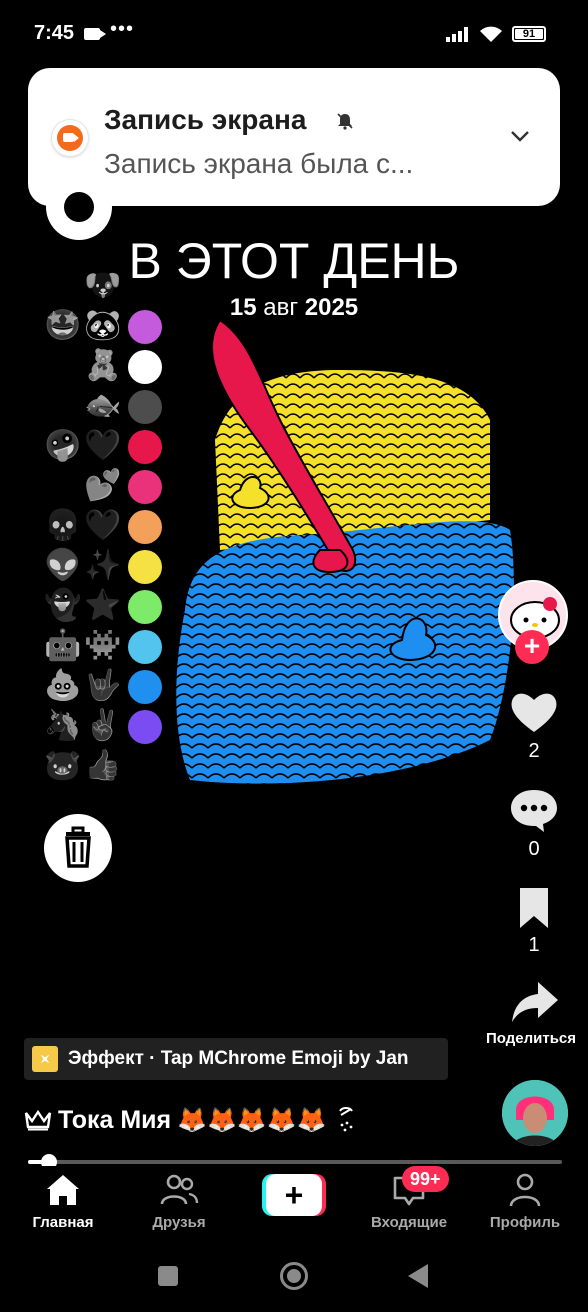  Describe the element at coordinates (168, 1276) in the screenshot. I see `recents-icon` at that location.